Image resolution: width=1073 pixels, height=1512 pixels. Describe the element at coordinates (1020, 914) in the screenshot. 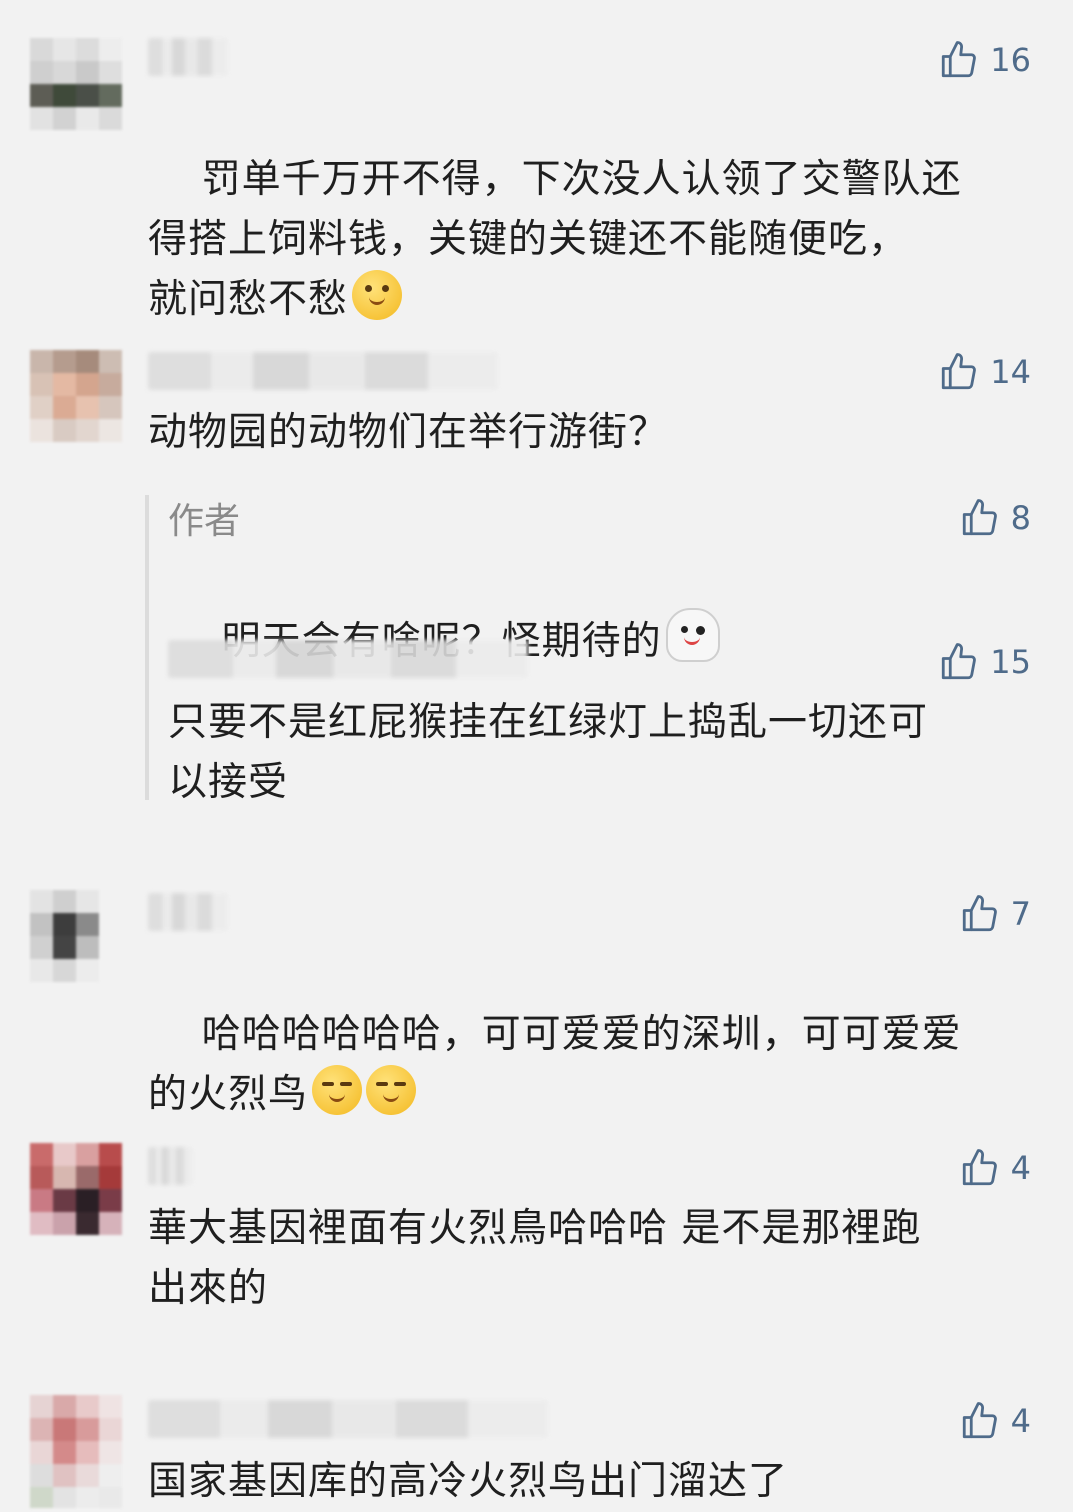

I see `like-count: 7` at that location.